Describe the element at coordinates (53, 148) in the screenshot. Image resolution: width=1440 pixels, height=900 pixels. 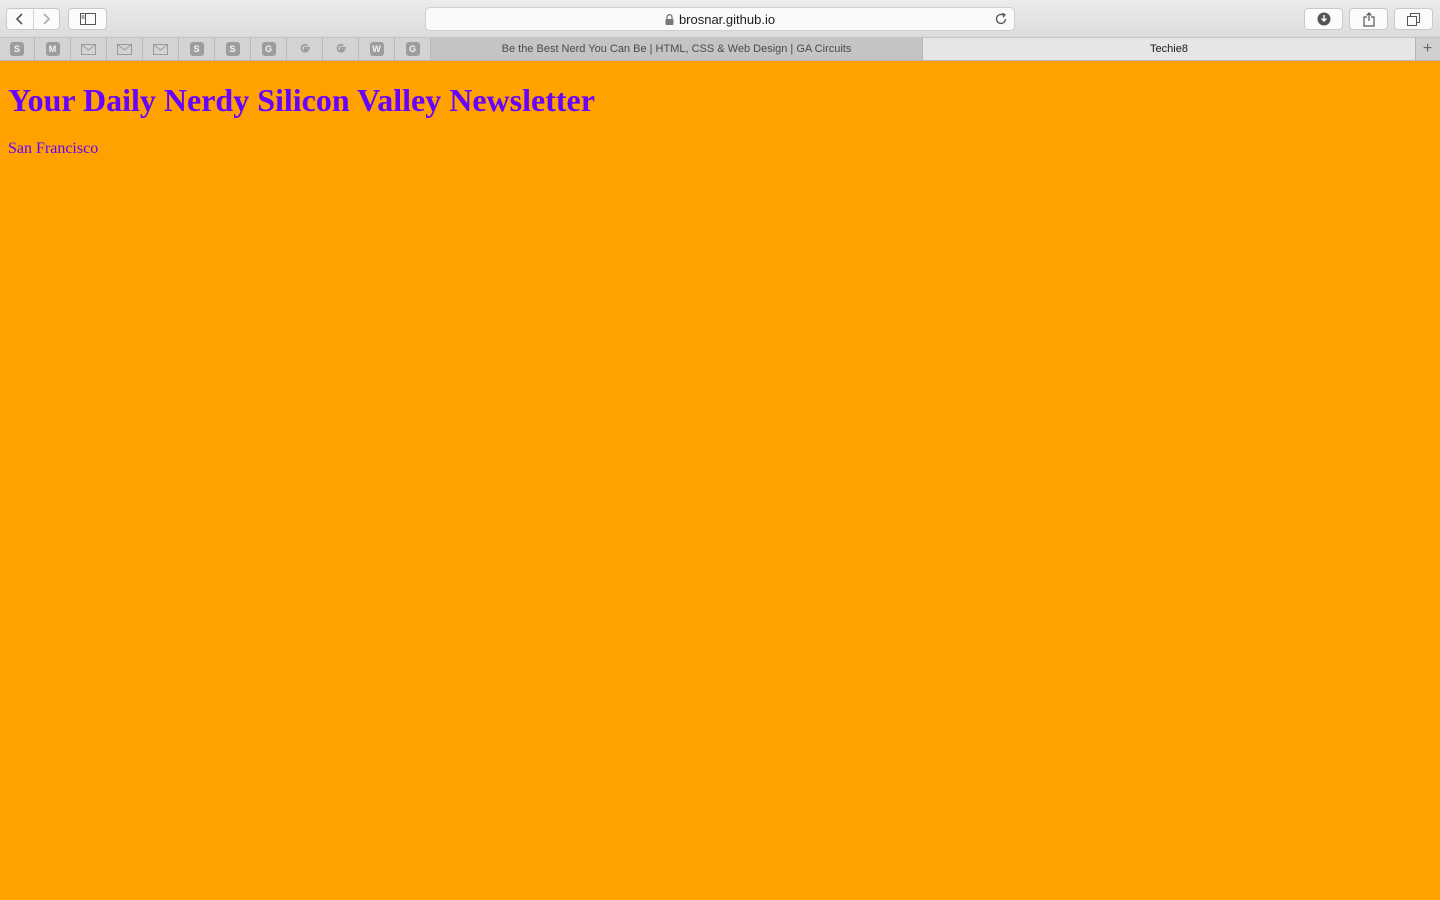
I see `location-text: San Francisco` at that location.